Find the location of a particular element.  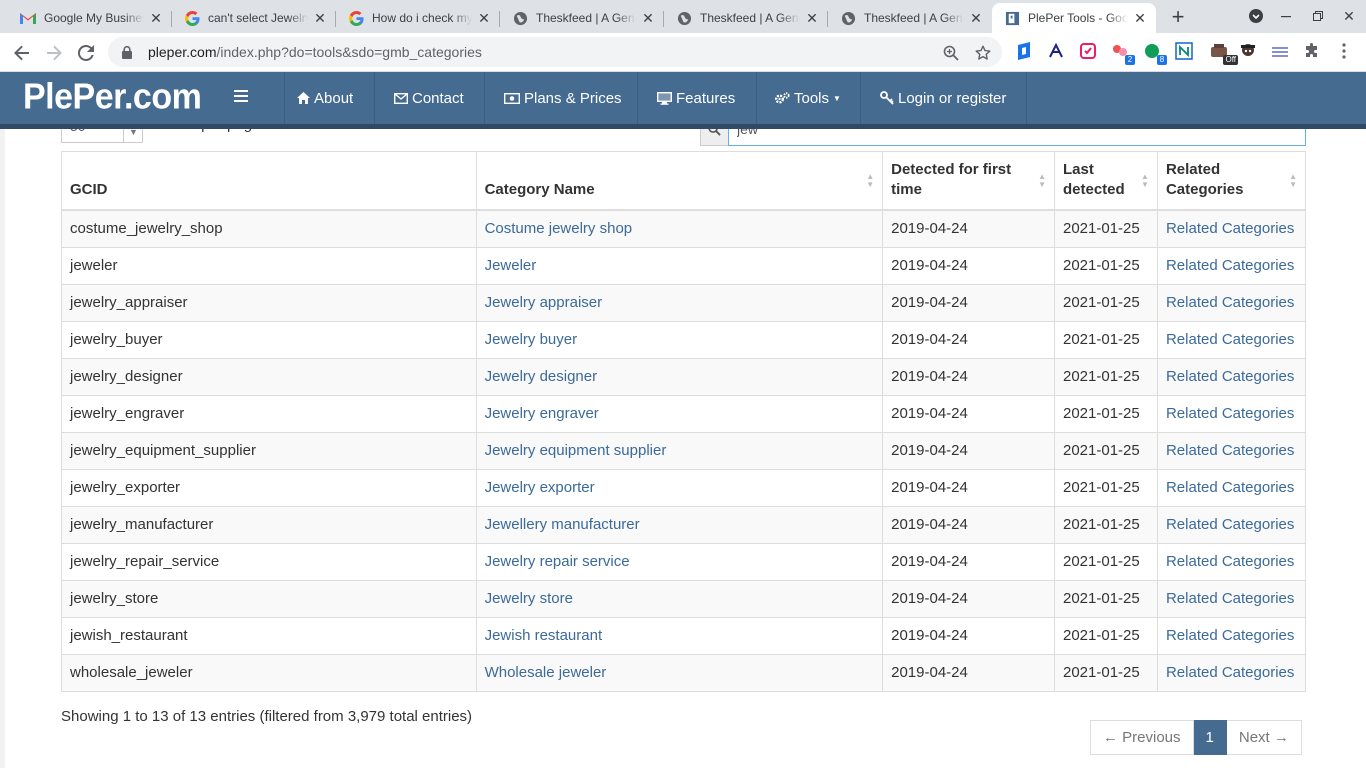

next-page-button: Next → is located at coordinates (1264, 737).